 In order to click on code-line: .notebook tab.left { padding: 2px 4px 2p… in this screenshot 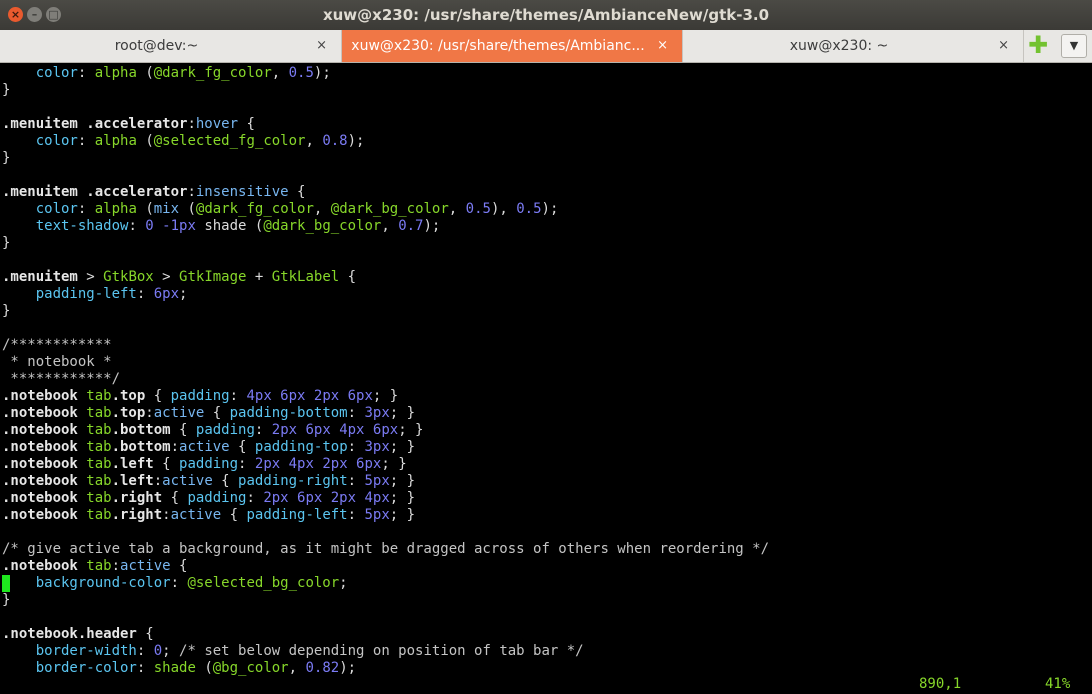, I will do `click(204, 464)`.